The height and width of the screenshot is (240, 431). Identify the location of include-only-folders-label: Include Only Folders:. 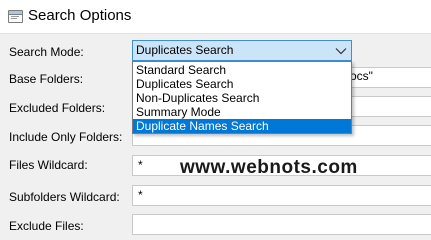
(66, 137).